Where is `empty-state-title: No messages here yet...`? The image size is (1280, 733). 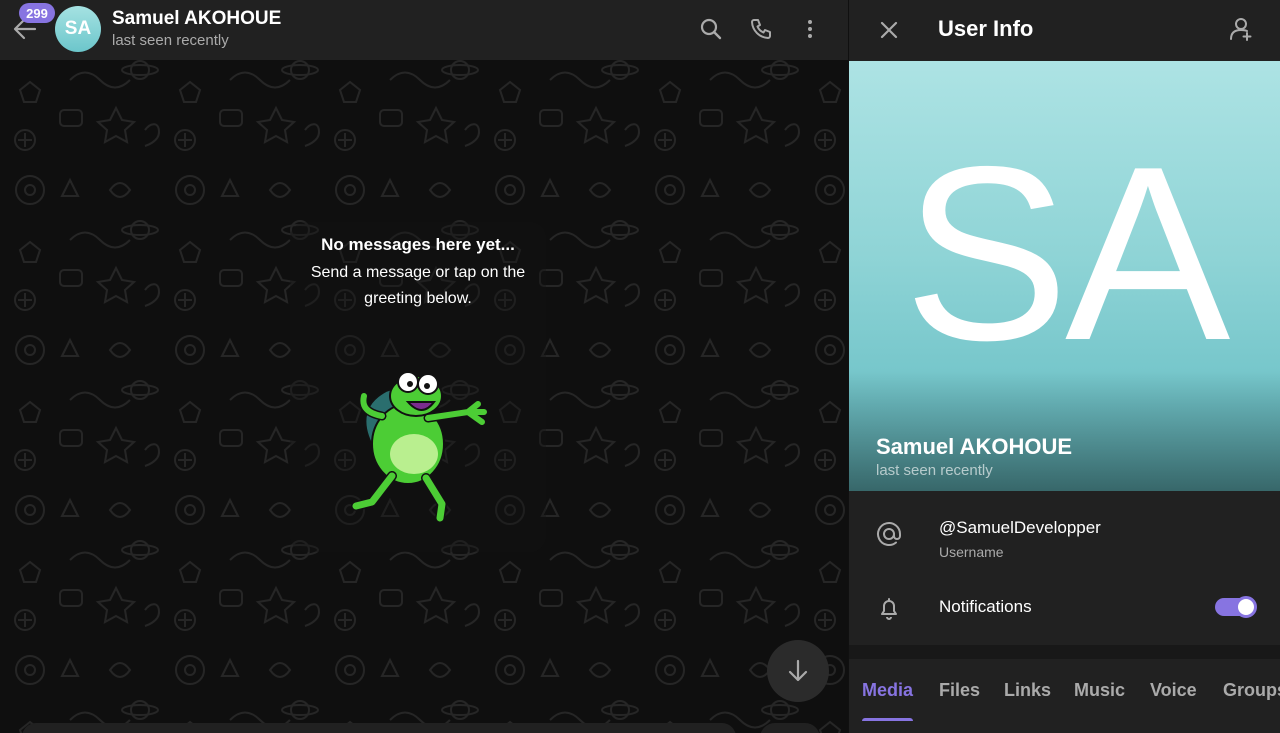
empty-state-title: No messages here yet... is located at coordinates (418, 244).